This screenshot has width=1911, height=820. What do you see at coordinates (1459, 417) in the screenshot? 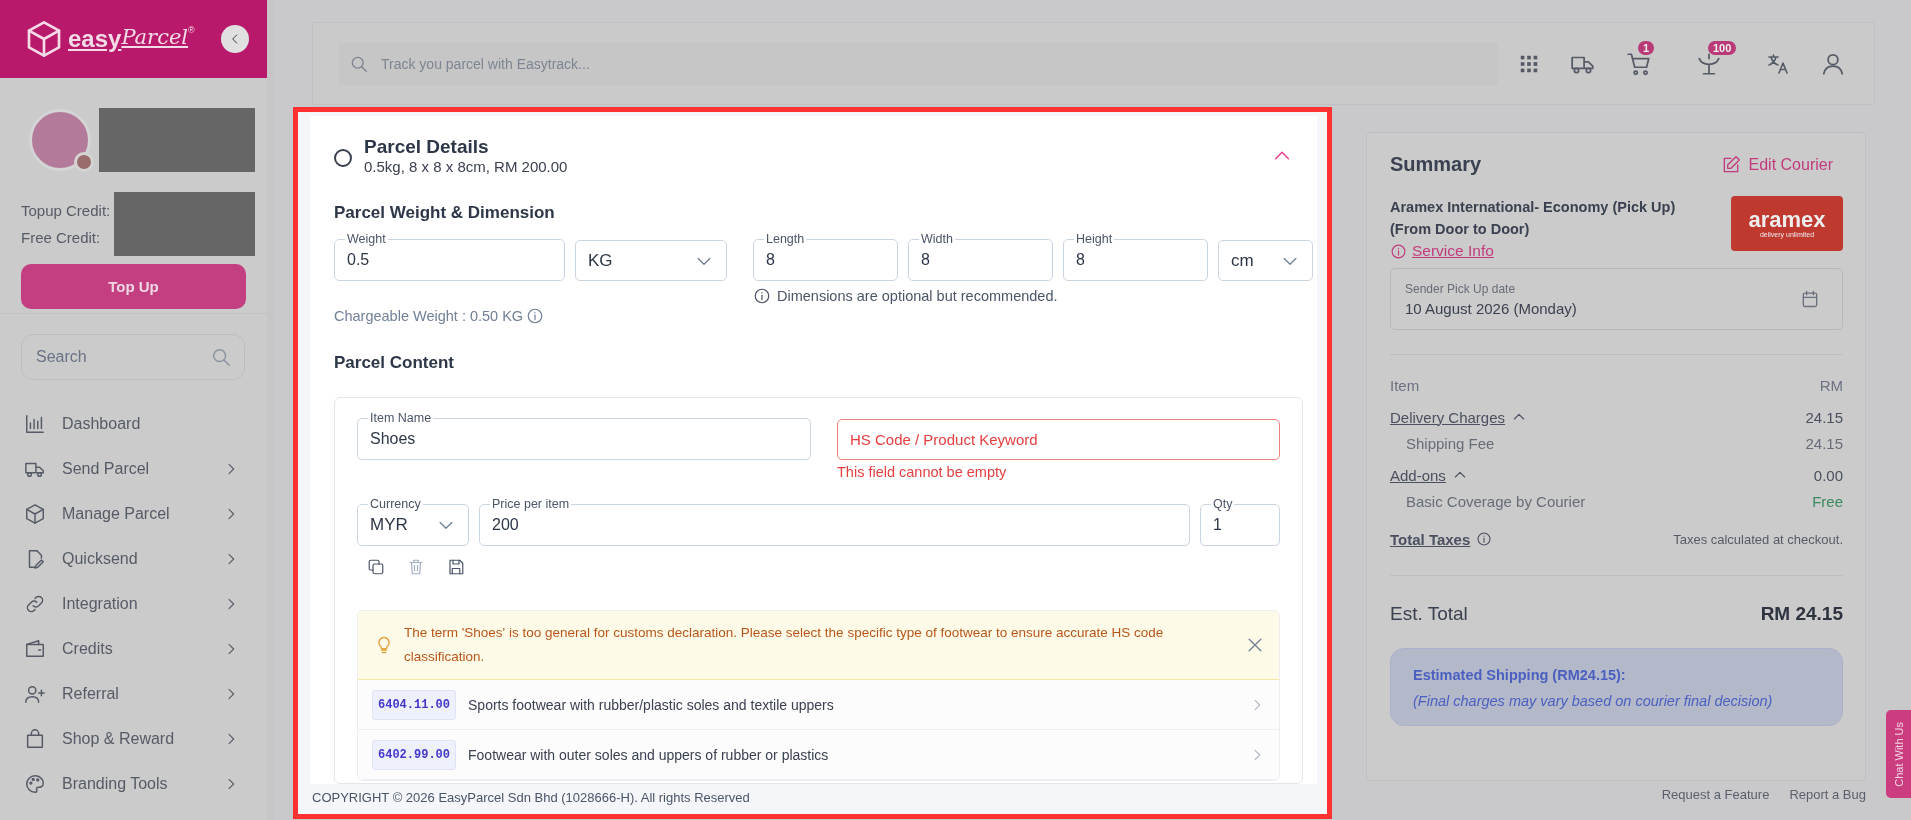
I see `charge-toggle: Delivery Charges` at bounding box center [1459, 417].